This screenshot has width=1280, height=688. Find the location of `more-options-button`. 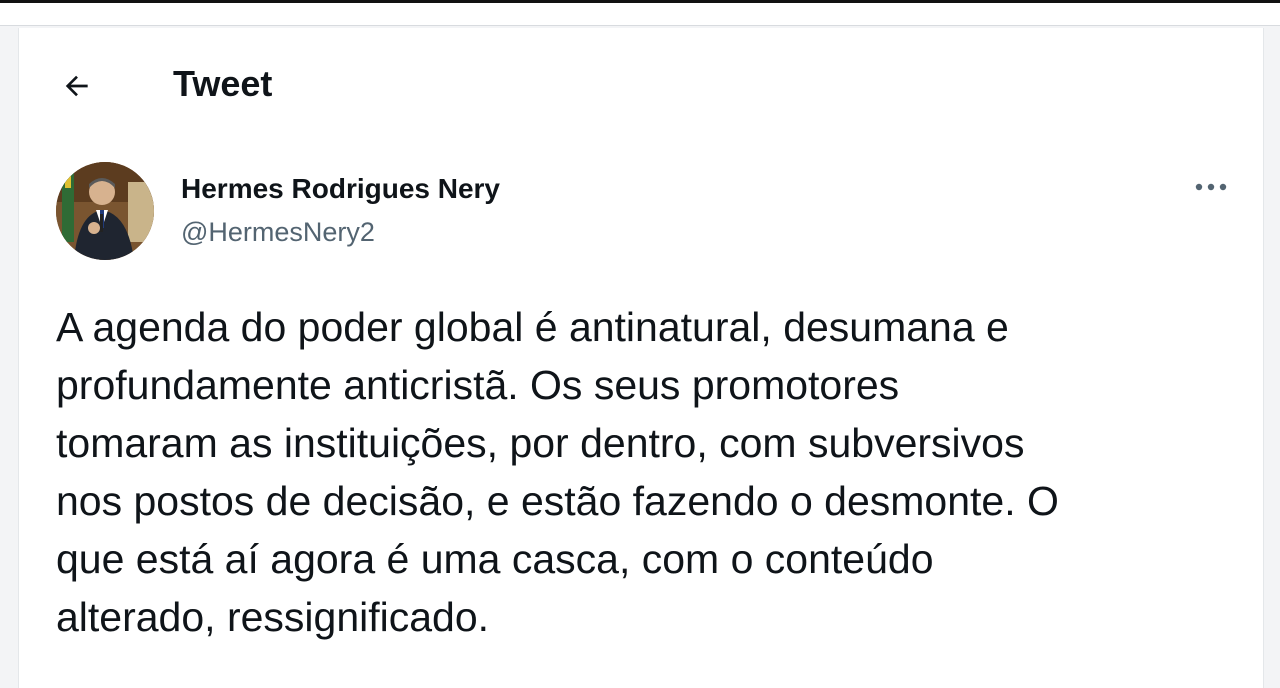

more-options-button is located at coordinates (1211, 187).